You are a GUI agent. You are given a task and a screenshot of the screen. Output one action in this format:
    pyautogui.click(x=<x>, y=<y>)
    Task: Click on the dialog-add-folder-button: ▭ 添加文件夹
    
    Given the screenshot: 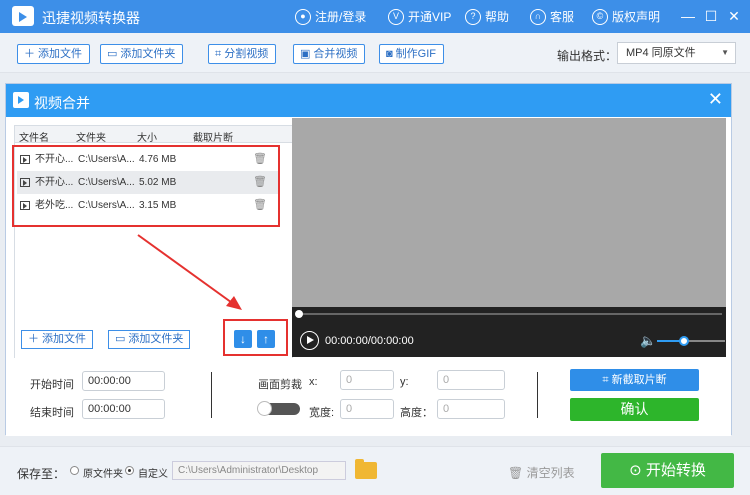 What is the action you would take?
    pyautogui.click(x=149, y=339)
    